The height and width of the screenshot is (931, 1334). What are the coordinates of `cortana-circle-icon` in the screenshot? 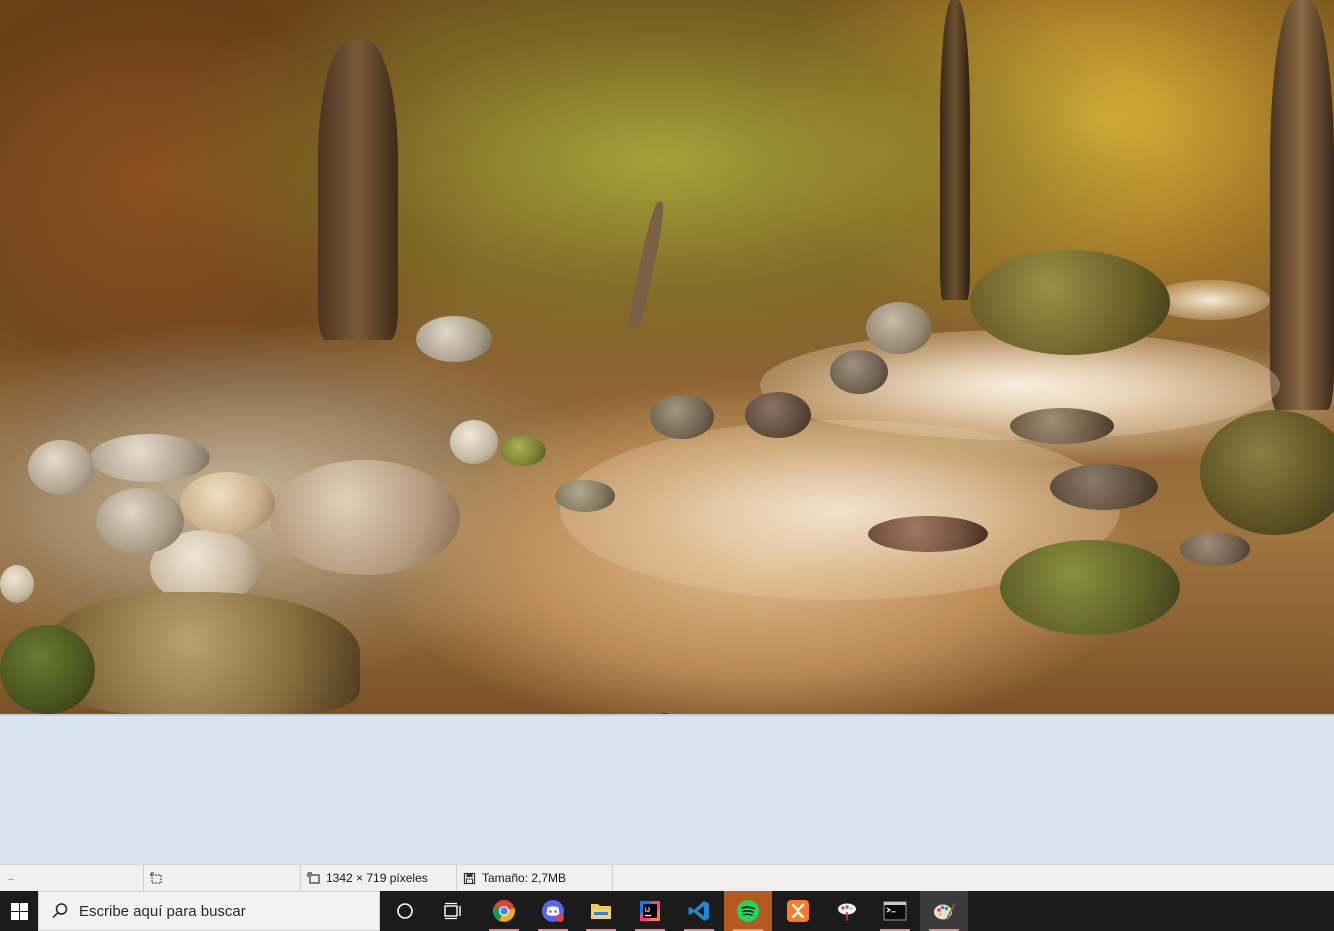 It's located at (405, 911).